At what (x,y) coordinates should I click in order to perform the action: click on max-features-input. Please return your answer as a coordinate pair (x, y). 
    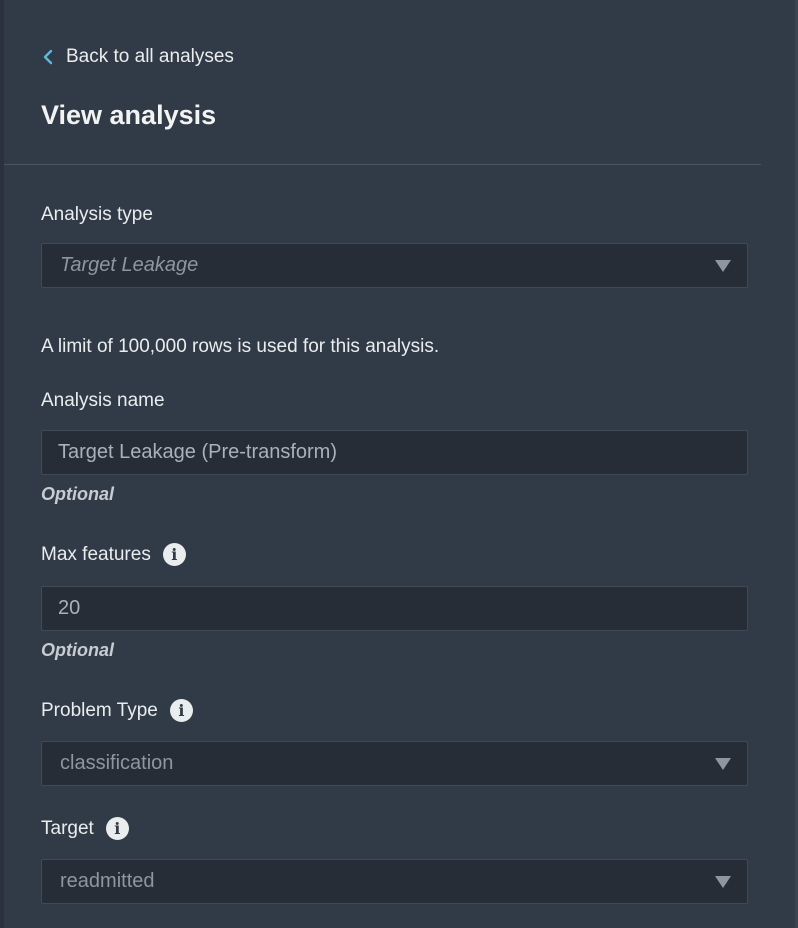
    Looking at the image, I should click on (394, 608).